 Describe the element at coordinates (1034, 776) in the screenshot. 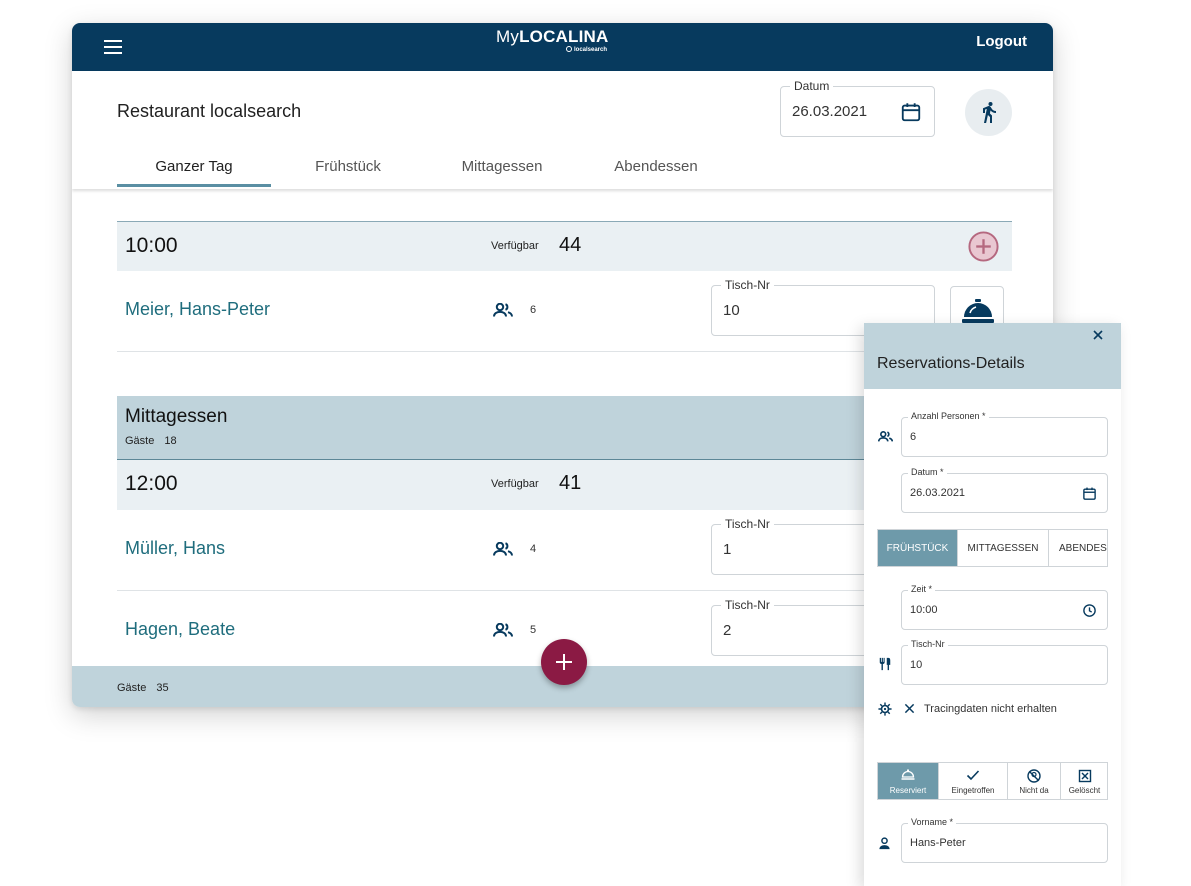

I see `no-show-icon` at that location.